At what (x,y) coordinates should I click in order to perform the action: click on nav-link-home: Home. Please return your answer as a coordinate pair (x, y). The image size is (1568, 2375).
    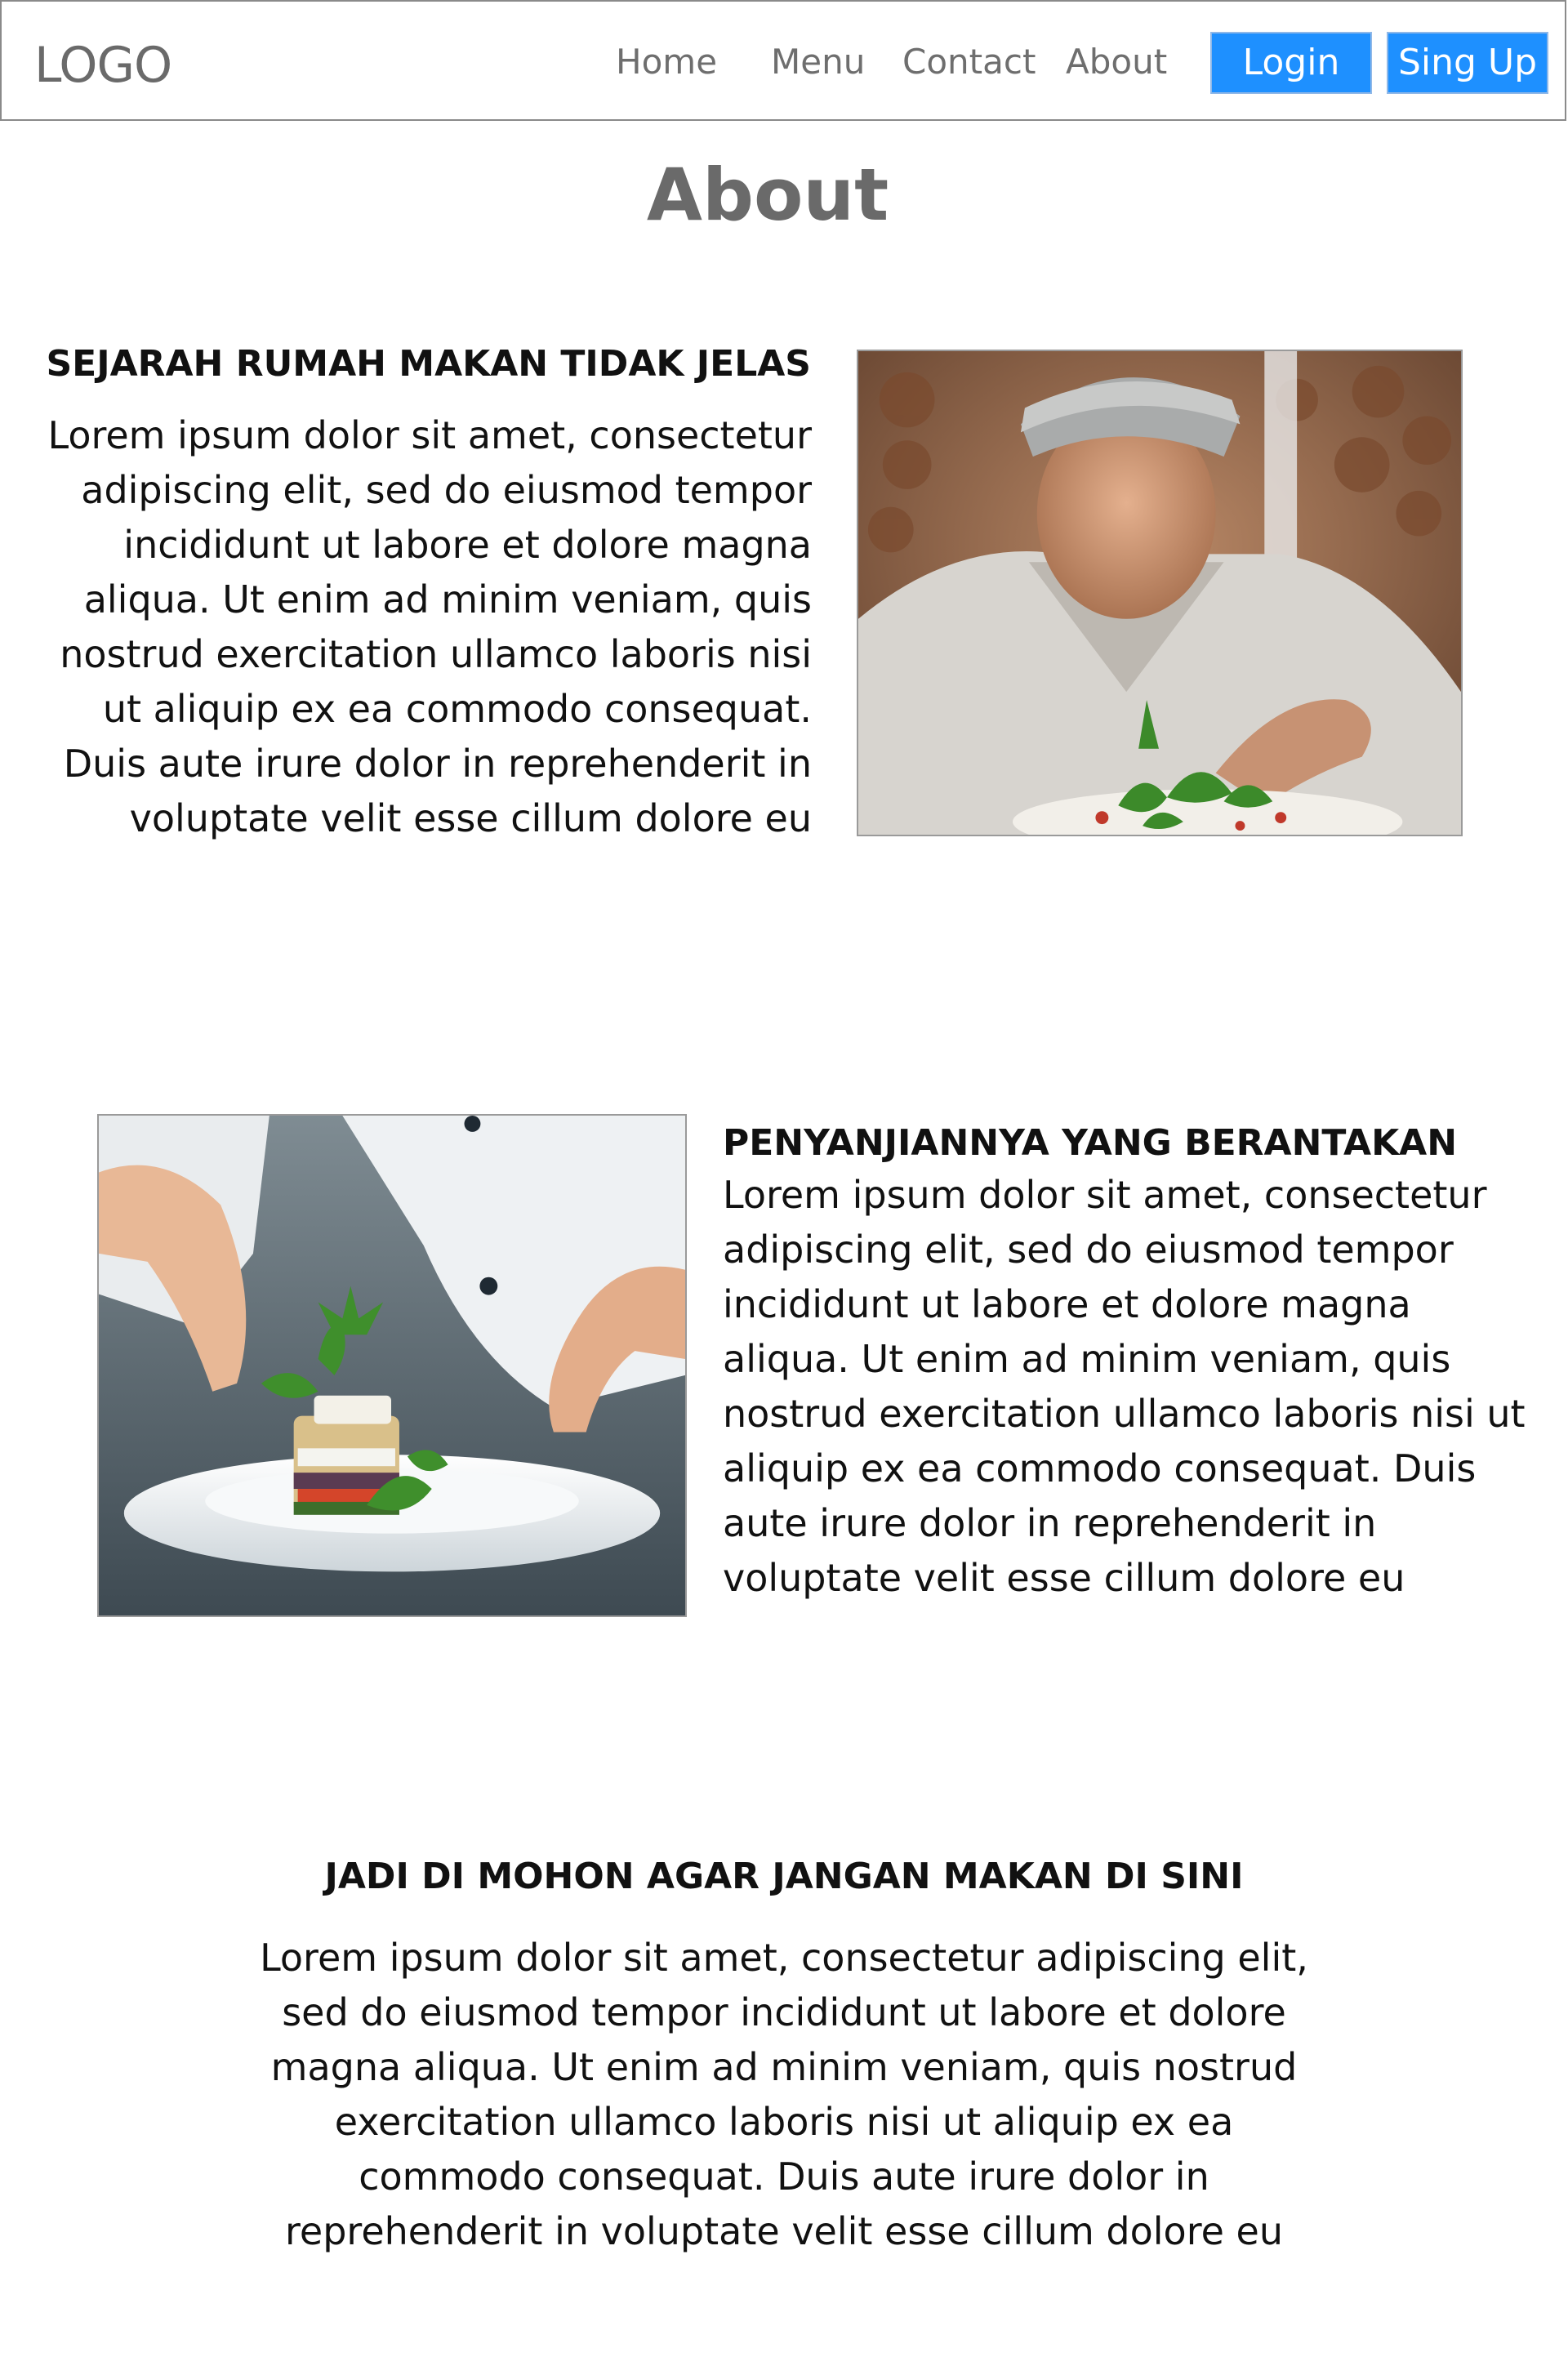
    Looking at the image, I should click on (666, 62).